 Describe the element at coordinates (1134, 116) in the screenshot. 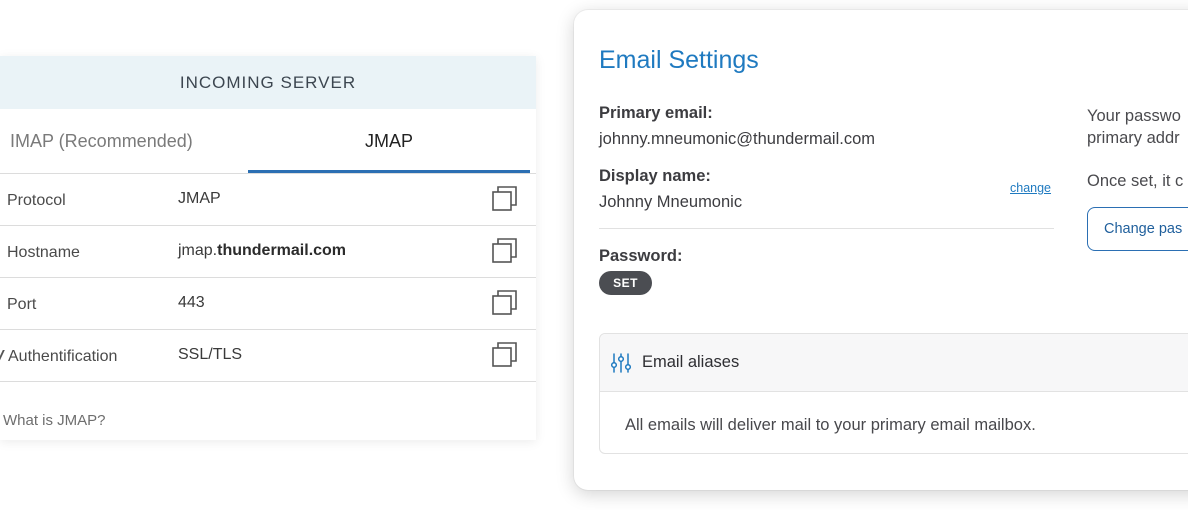

I see `password-info-line1: Your passwo` at that location.